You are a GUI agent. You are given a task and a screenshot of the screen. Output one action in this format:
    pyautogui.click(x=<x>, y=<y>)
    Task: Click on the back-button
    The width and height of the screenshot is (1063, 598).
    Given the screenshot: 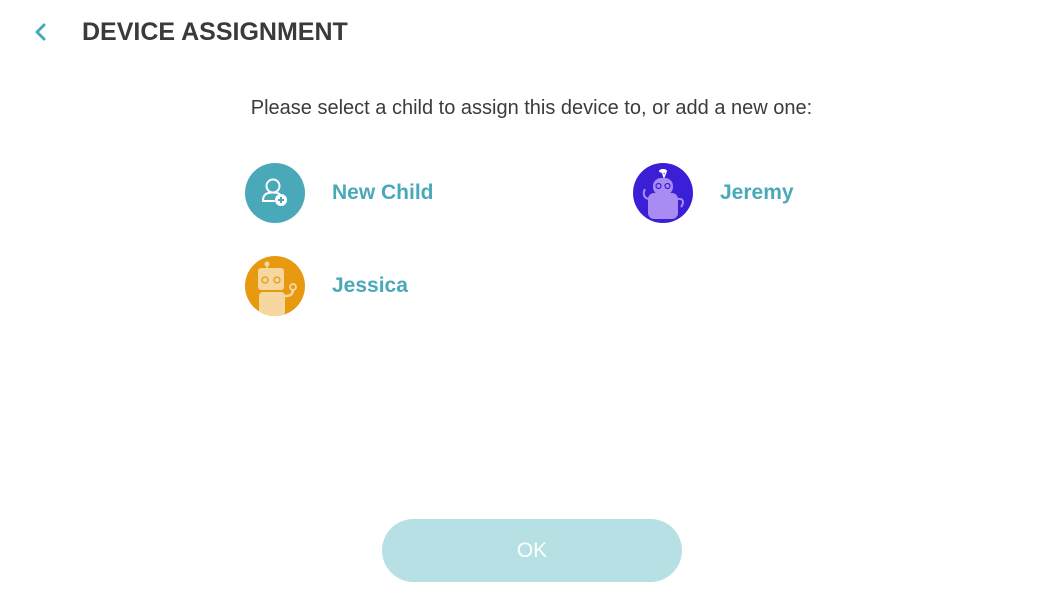 What is the action you would take?
    pyautogui.click(x=40, y=32)
    